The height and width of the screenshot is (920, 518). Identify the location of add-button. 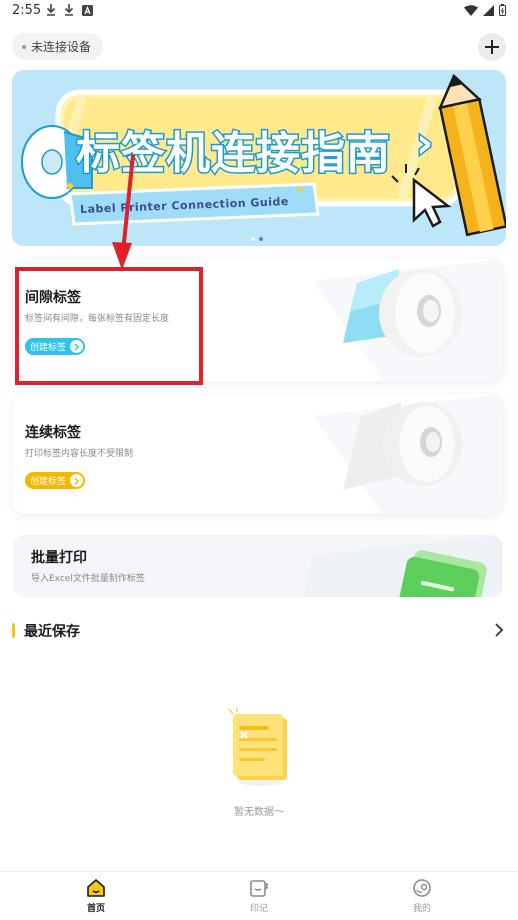
(492, 47).